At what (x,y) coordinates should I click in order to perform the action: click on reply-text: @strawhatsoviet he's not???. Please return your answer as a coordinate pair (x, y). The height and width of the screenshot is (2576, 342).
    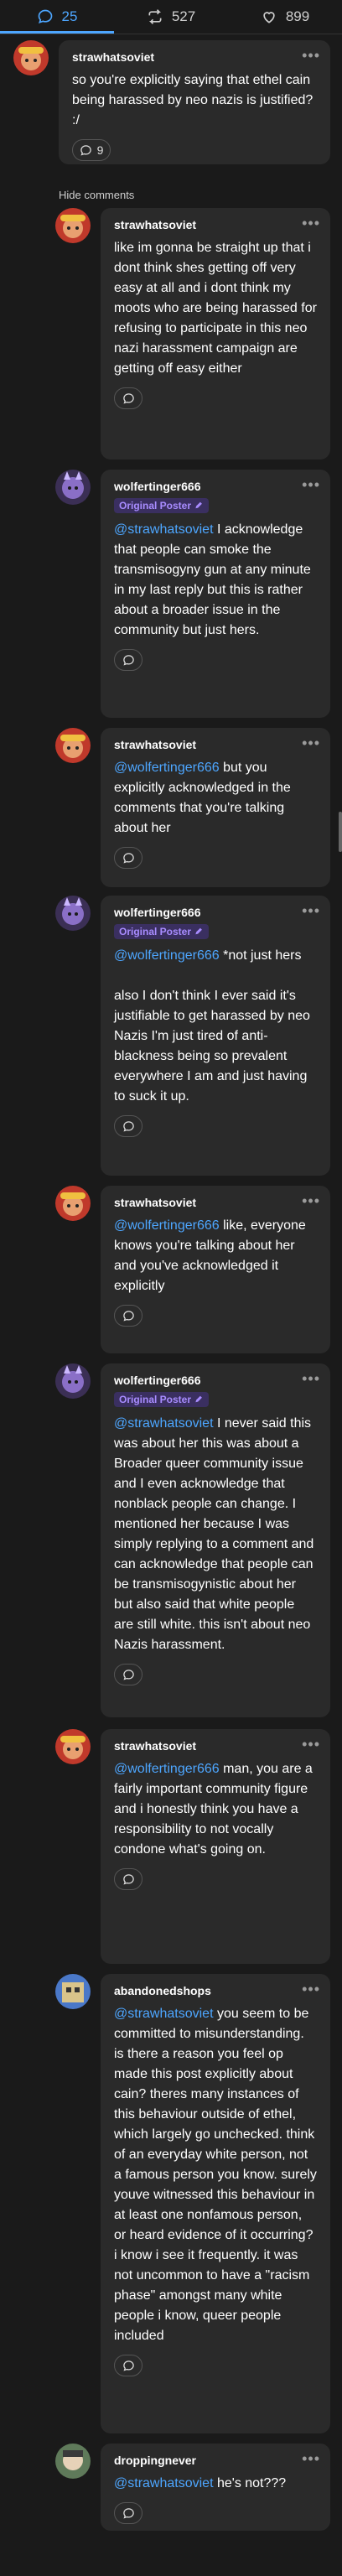
    Looking at the image, I should click on (215, 2484).